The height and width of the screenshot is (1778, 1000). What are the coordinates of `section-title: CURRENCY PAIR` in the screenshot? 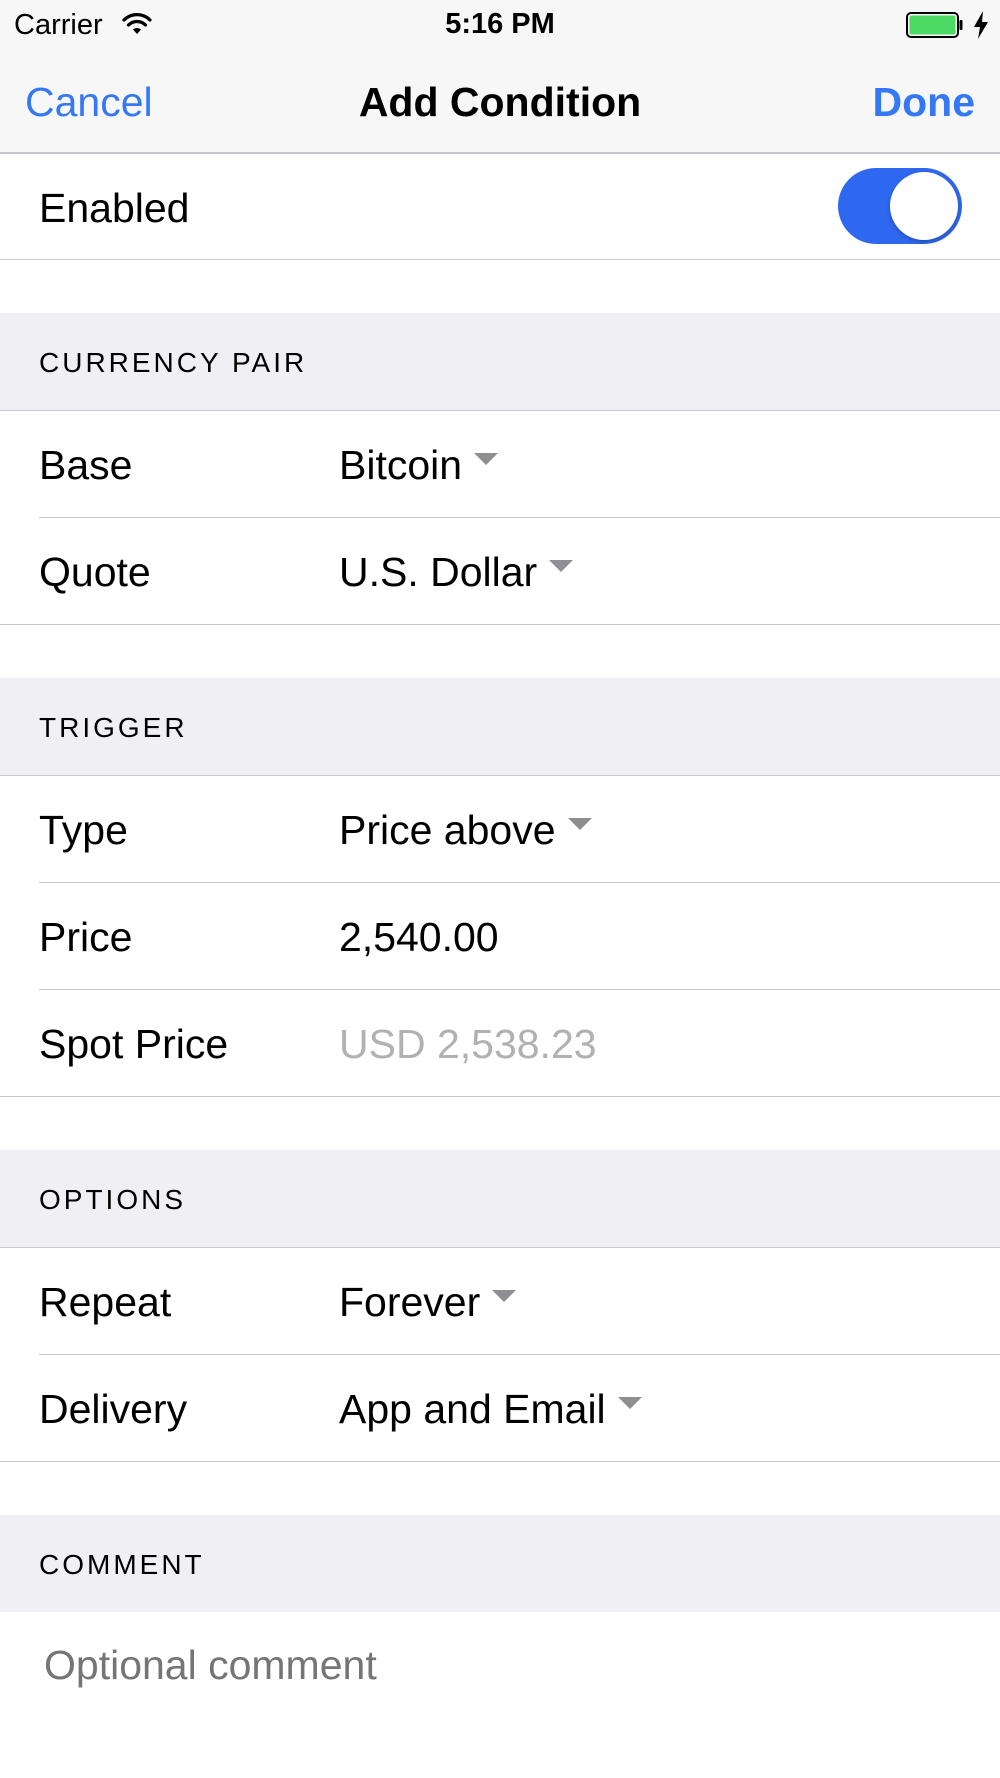 It's located at (173, 362).